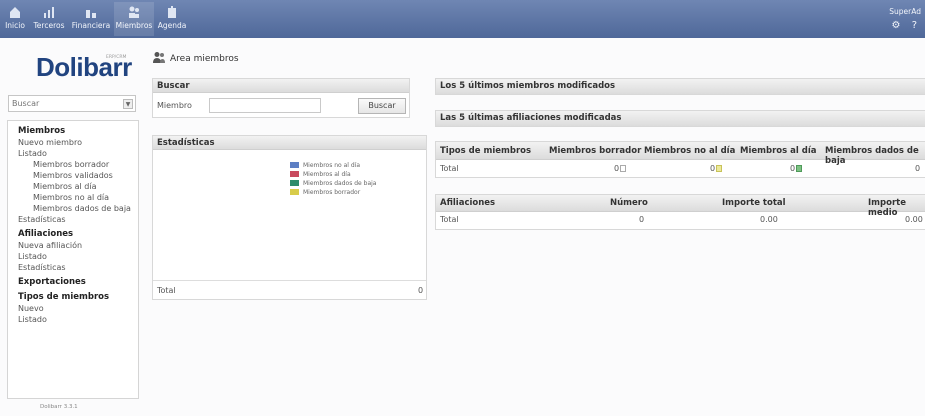  Describe the element at coordinates (64, 103) in the screenshot. I see `sidebar-search-input` at that location.